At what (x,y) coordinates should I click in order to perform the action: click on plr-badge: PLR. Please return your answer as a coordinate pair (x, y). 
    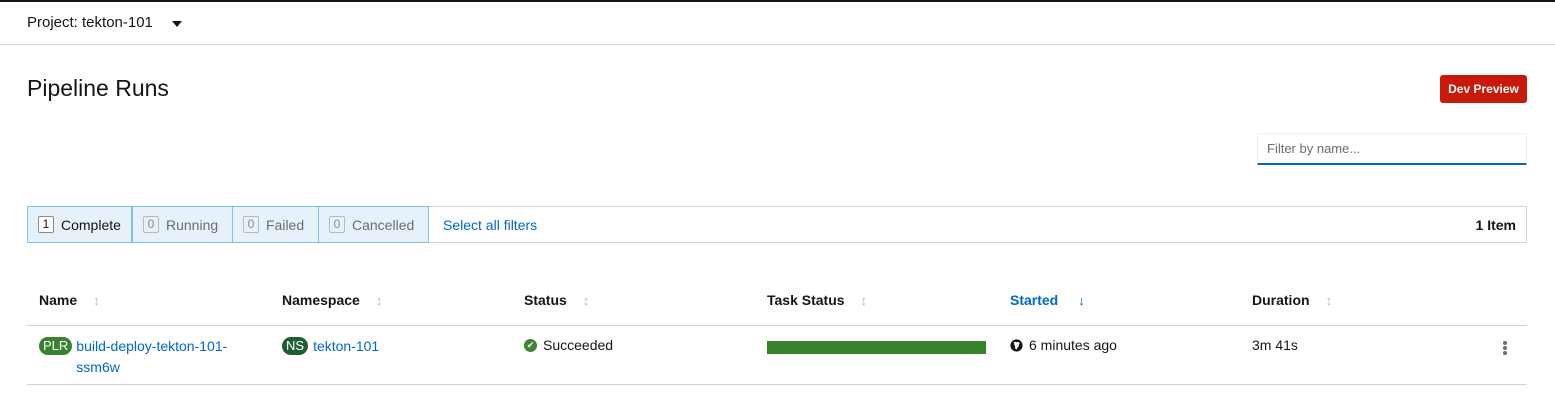
    Looking at the image, I should click on (56, 346).